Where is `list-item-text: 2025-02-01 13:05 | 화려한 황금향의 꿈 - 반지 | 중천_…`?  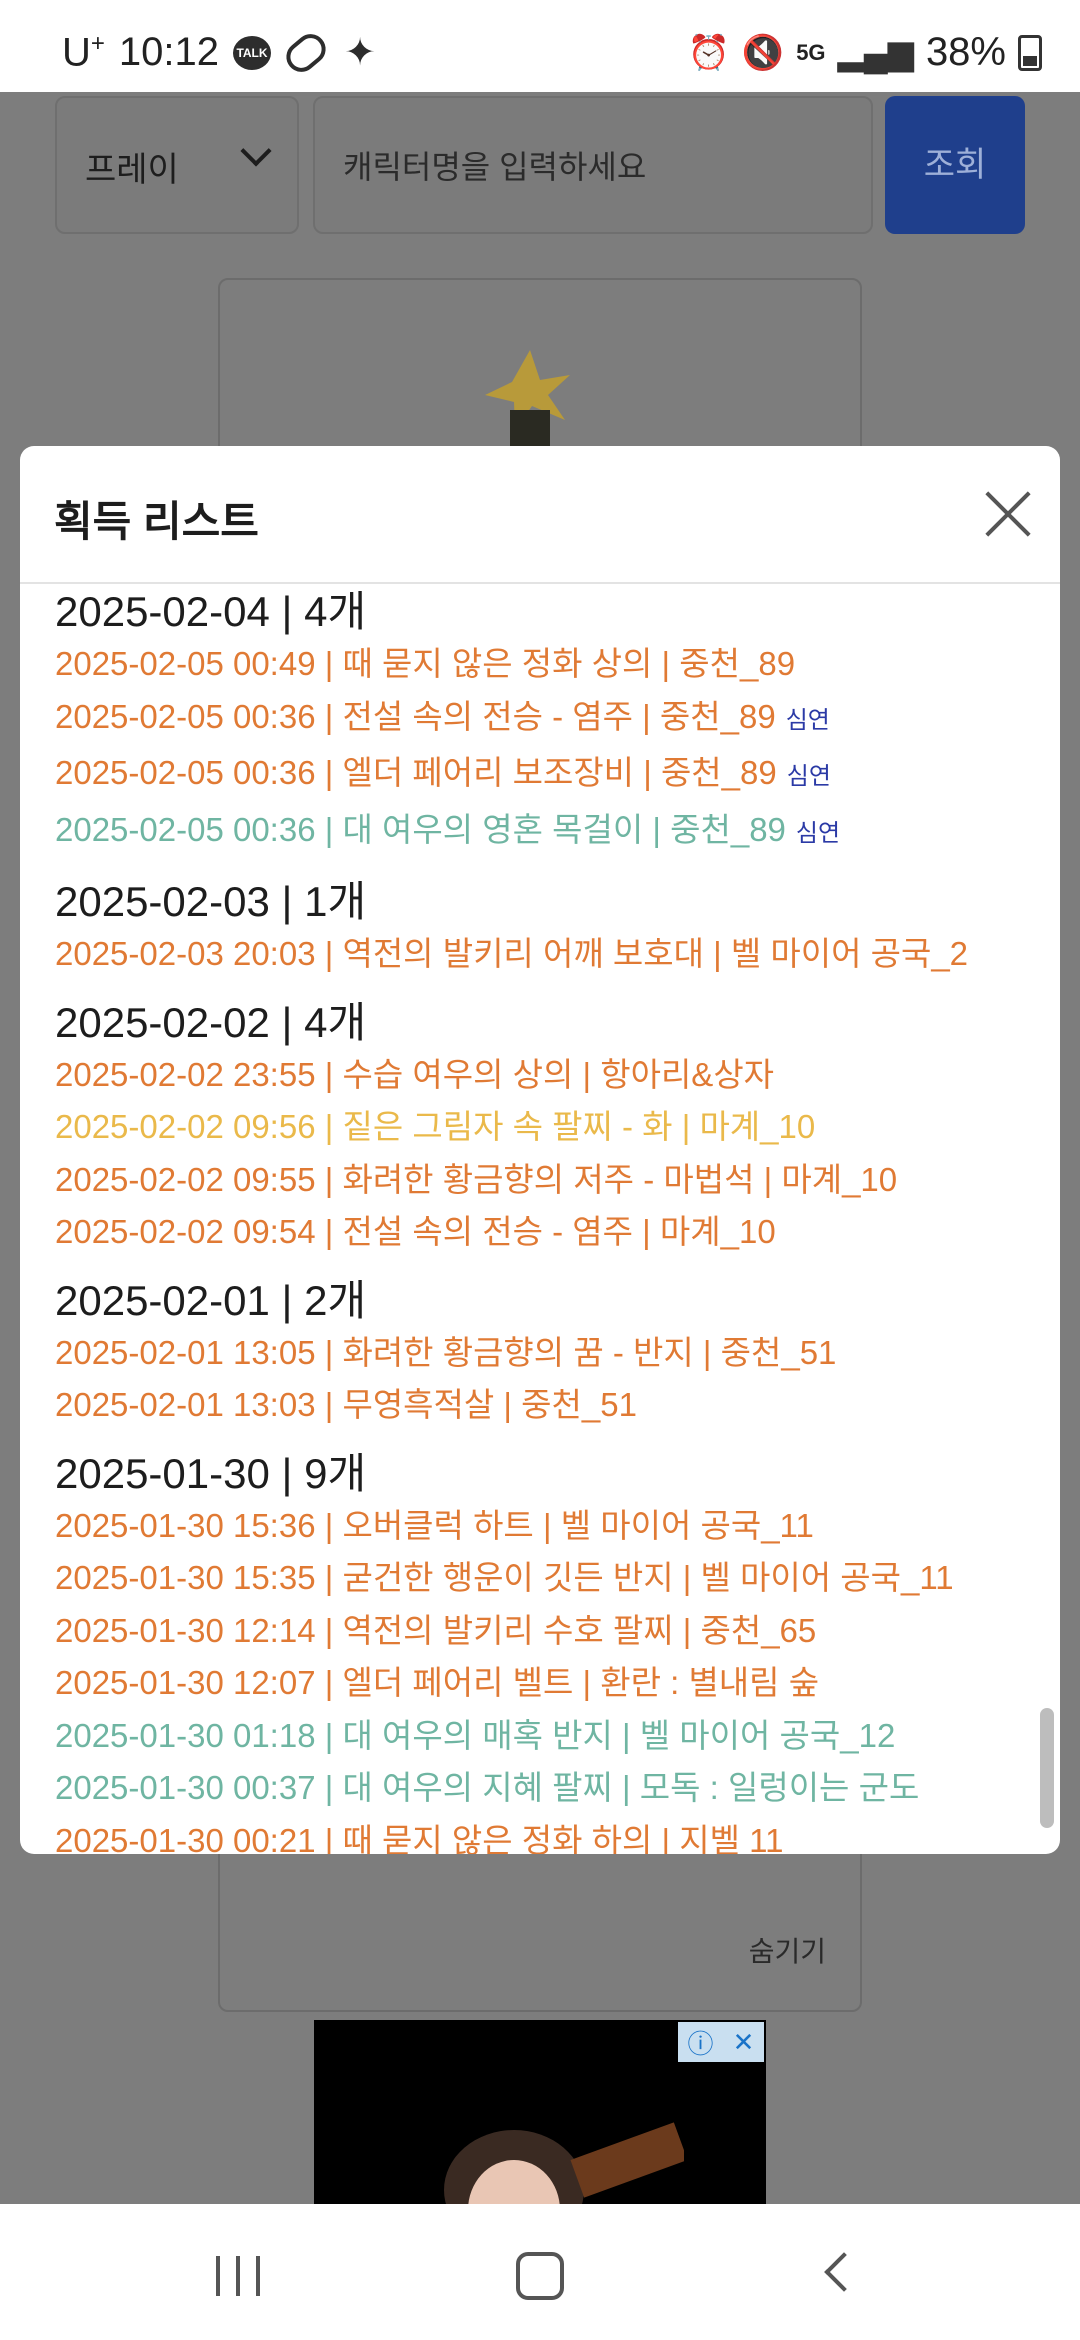
list-item-text: 2025-02-01 13:05 | 화려한 황금향의 꿈 - 반지 | 중천_… is located at coordinates (446, 1352).